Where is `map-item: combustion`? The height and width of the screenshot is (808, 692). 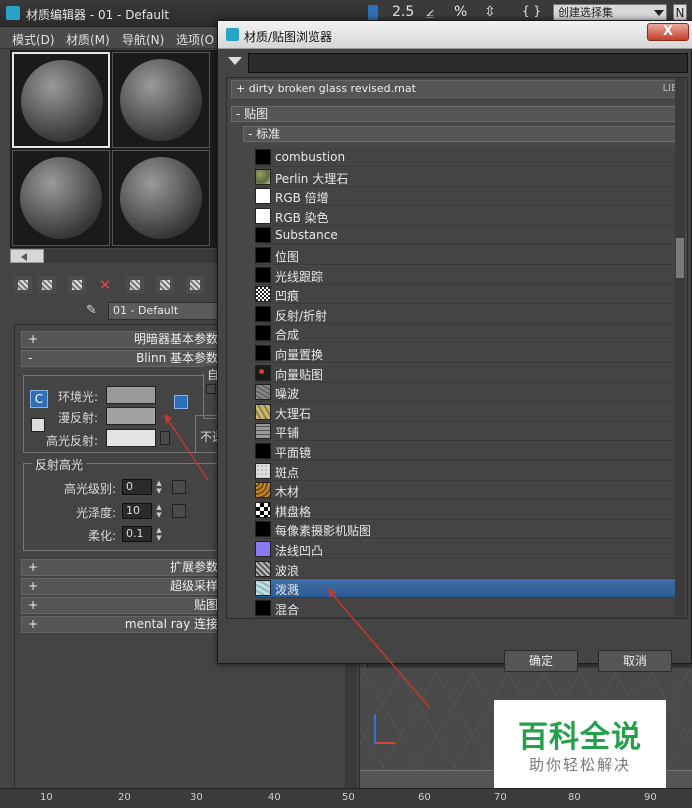
map-item: combustion is located at coordinates (468, 157).